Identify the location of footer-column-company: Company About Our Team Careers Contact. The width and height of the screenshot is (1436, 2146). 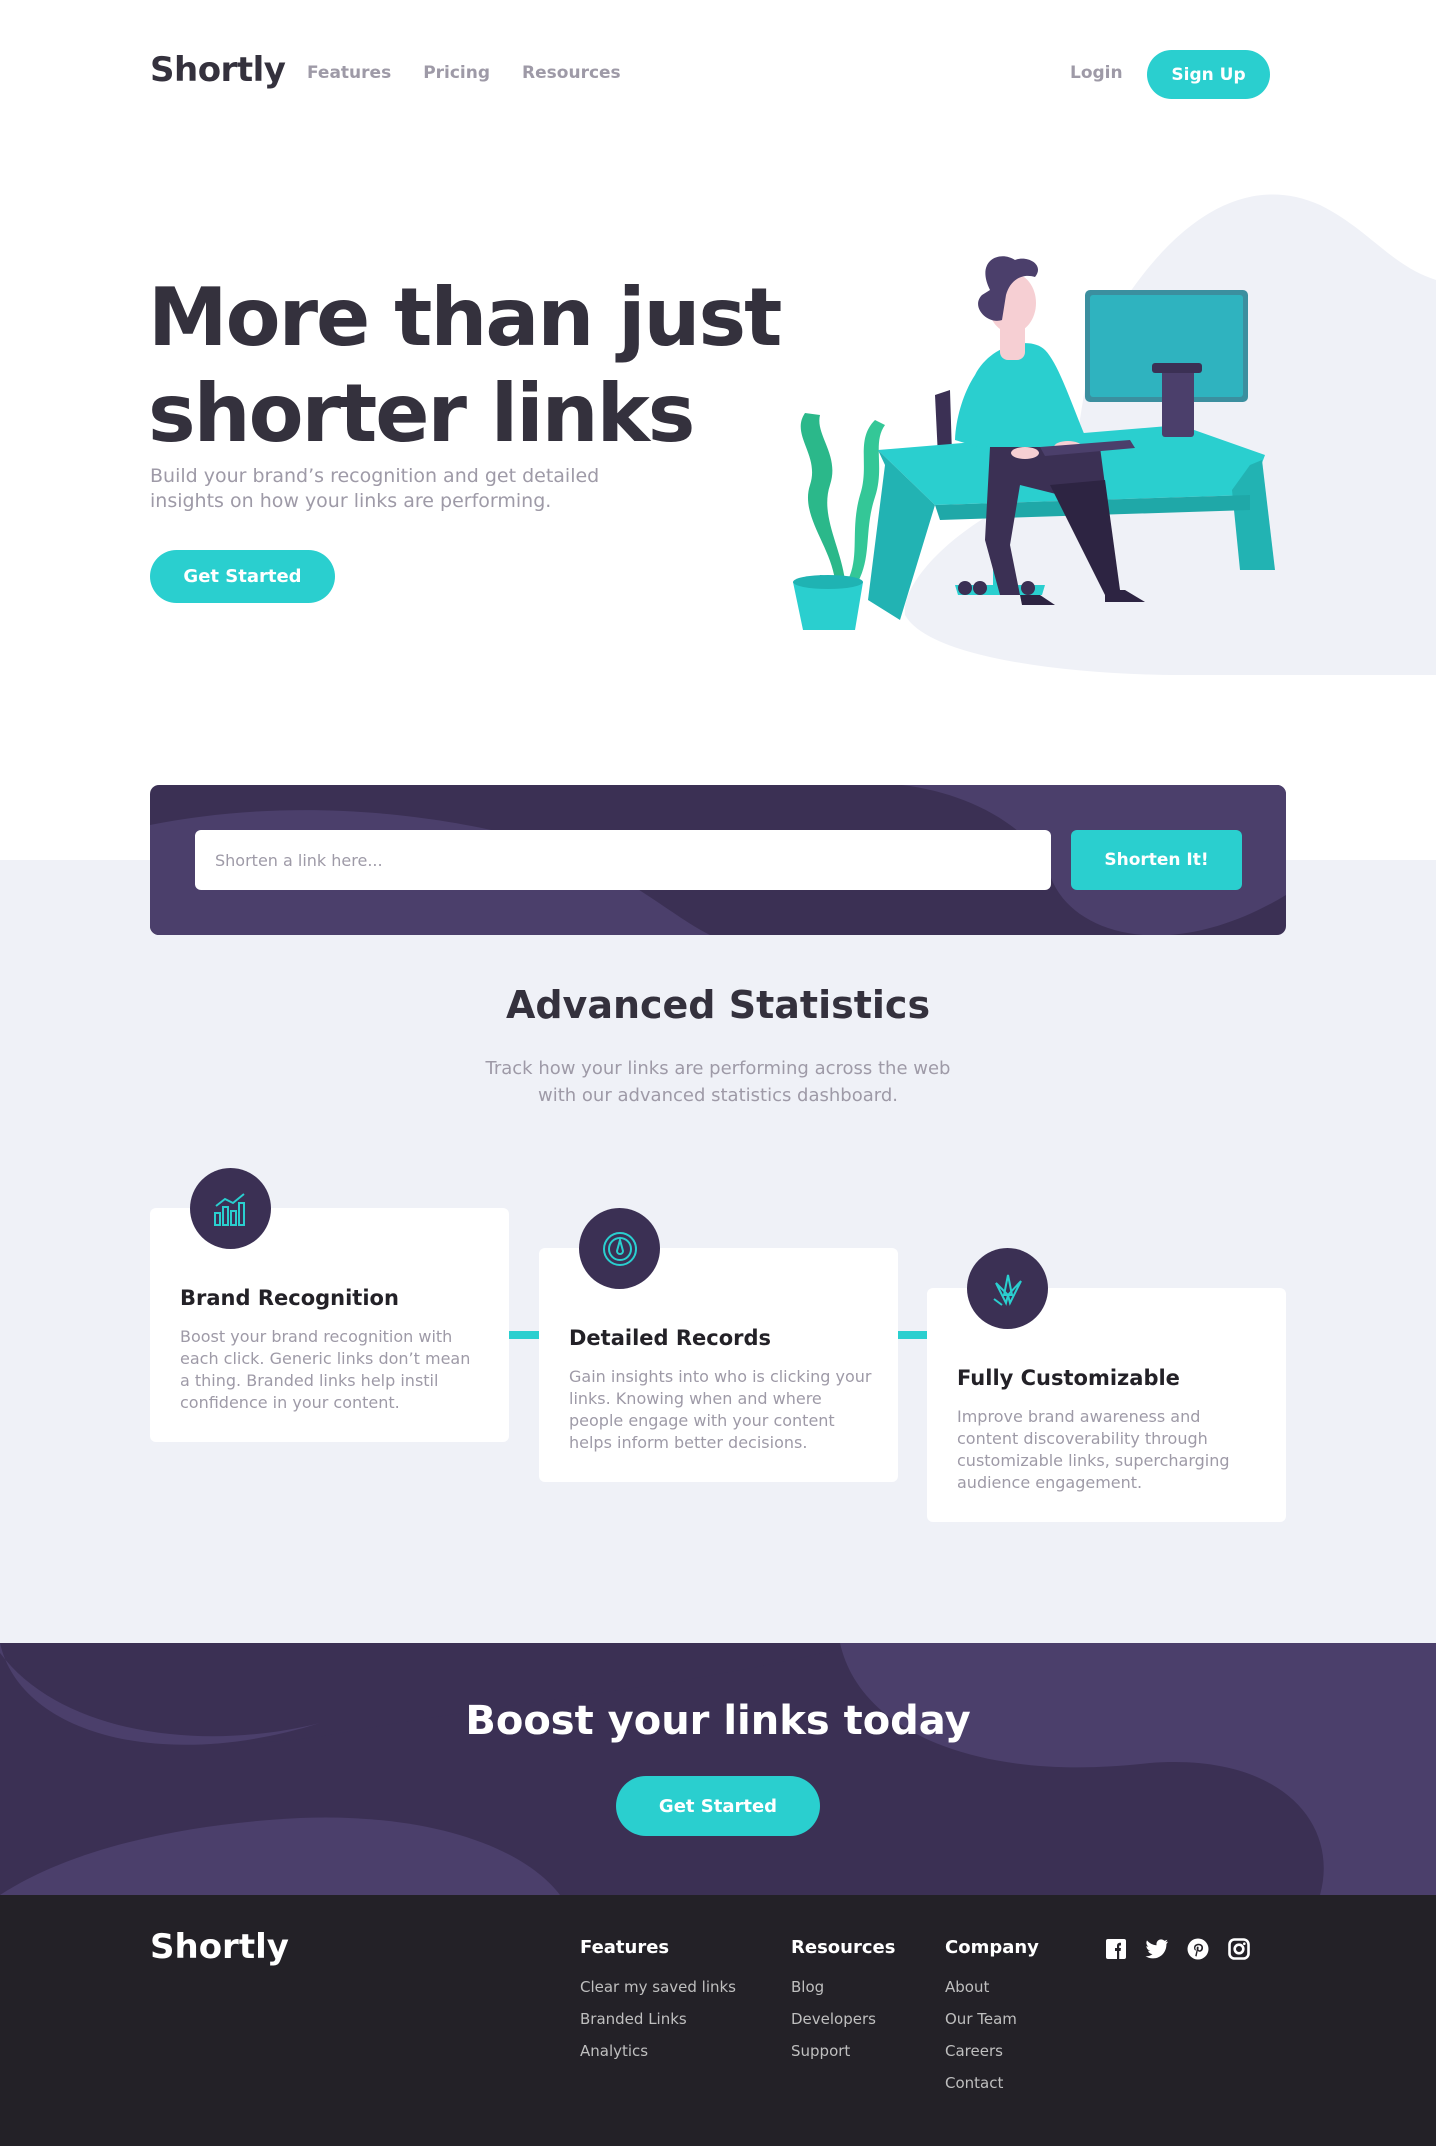
(992, 2021).